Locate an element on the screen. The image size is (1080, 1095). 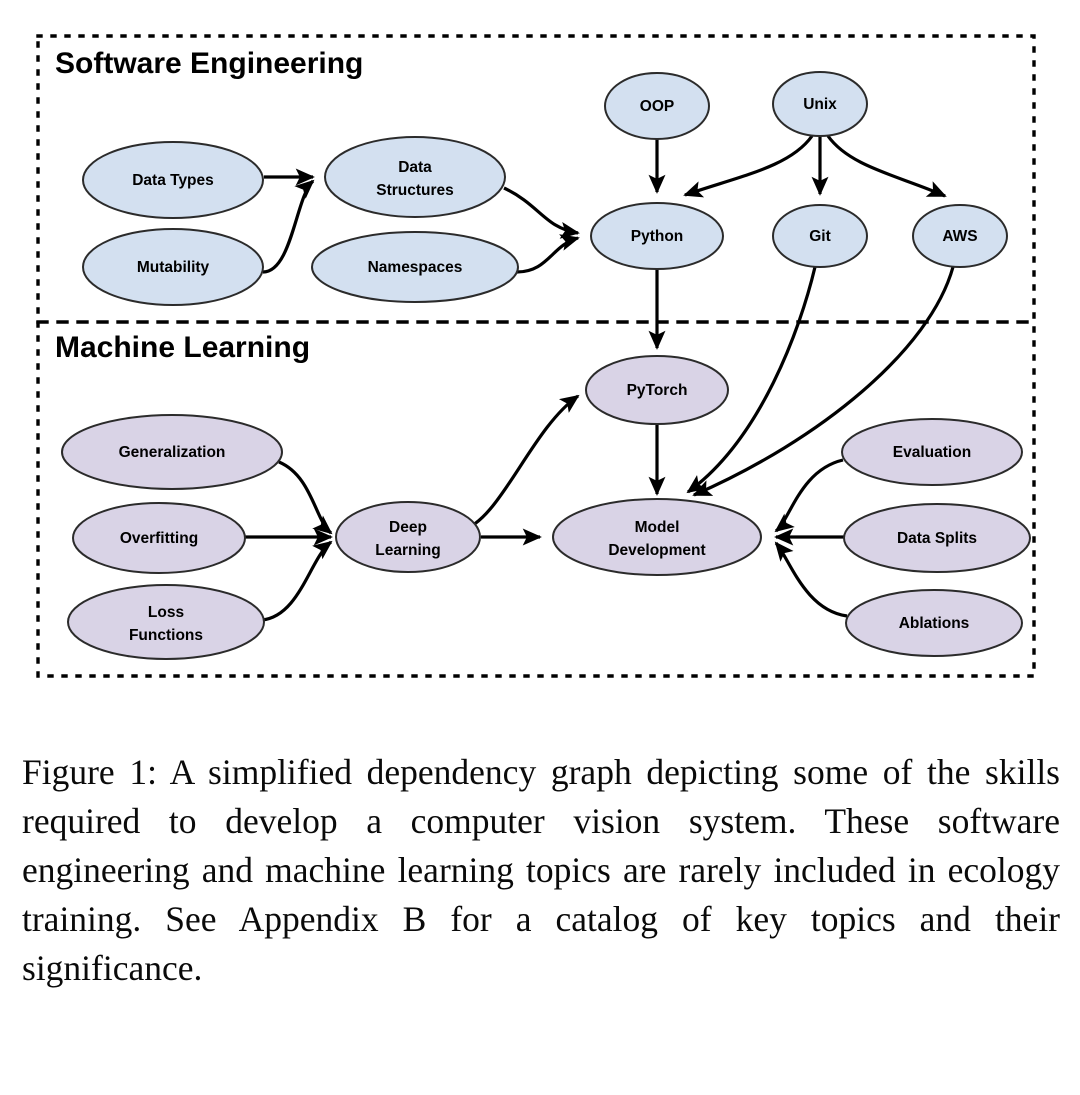
node-unix: Unix is located at coordinates (820, 104).